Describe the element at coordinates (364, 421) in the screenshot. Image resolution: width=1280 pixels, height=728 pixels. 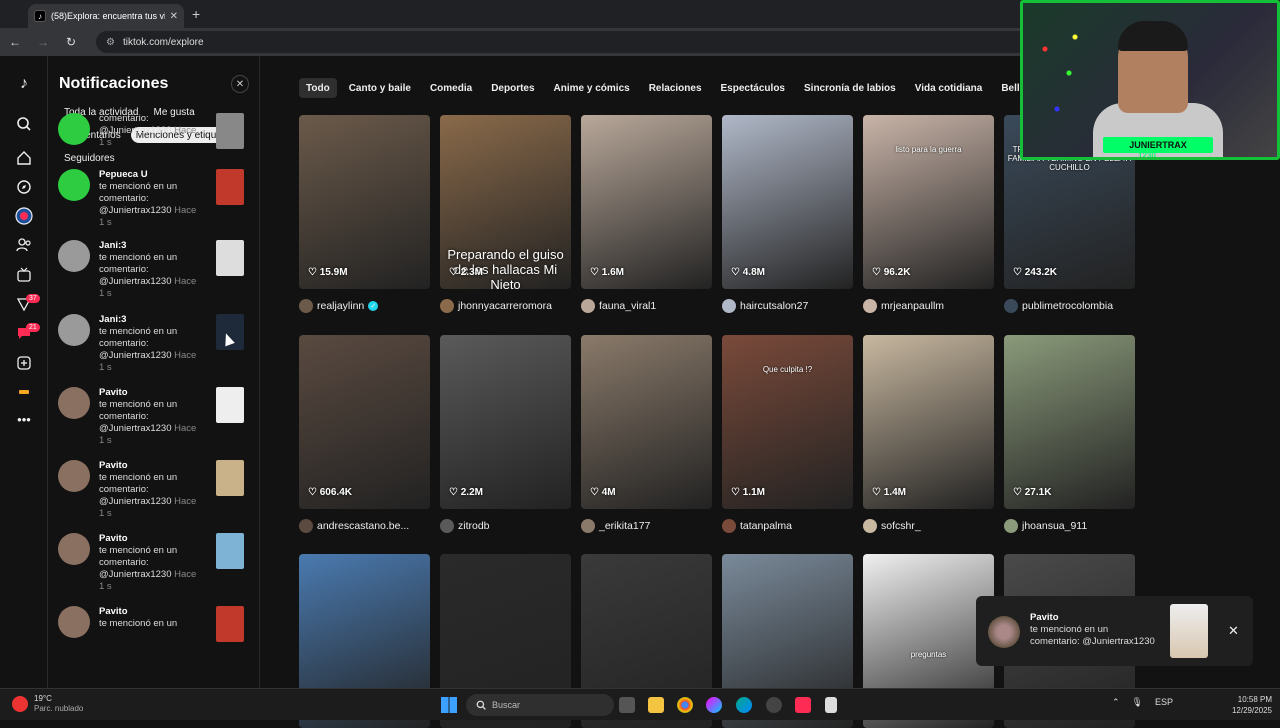
I see `video-thumbnail: ♡ 606.4K` at that location.